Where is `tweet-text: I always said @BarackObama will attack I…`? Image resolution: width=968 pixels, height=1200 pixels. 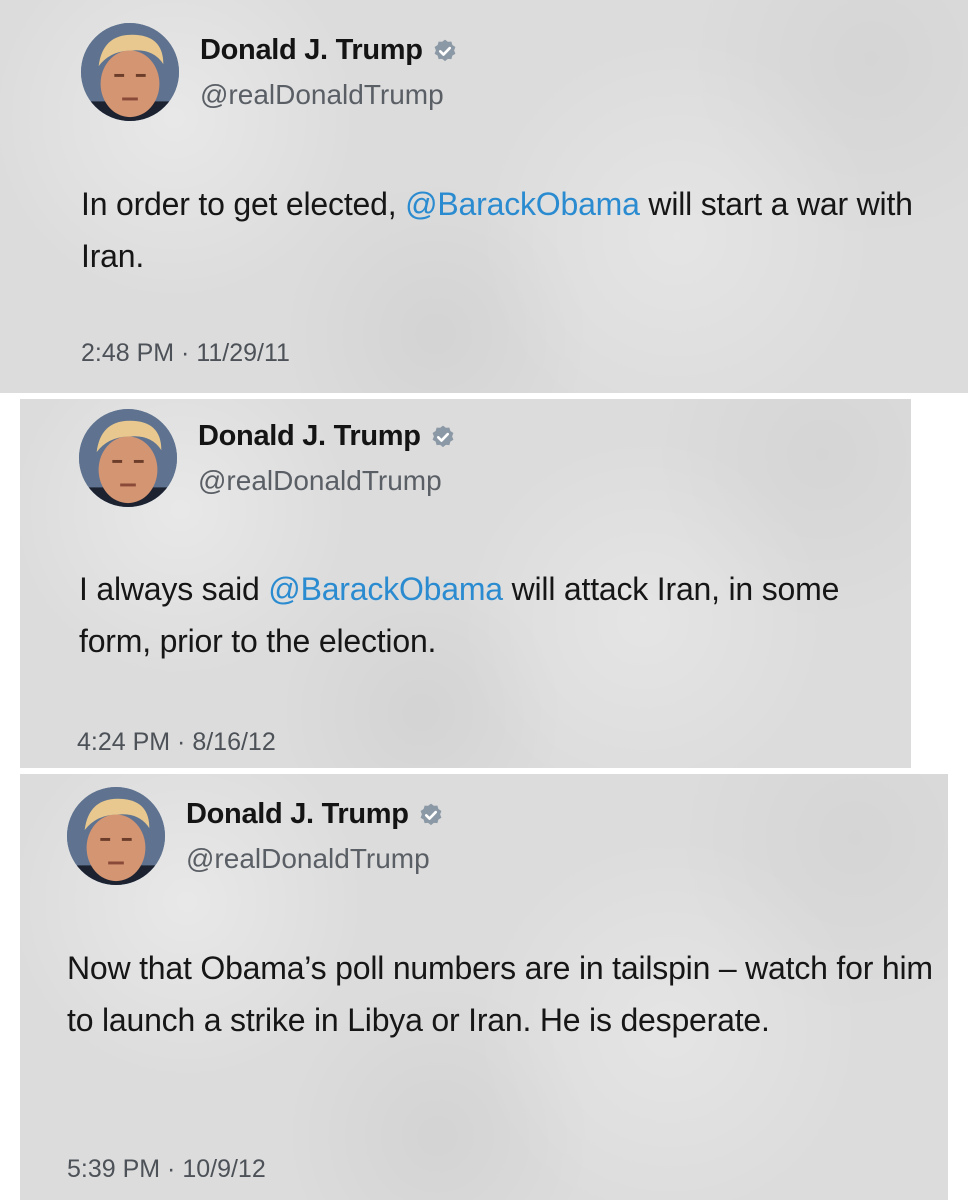
tweet-text: I always said @BarackObama will attack I… is located at coordinates (489, 615).